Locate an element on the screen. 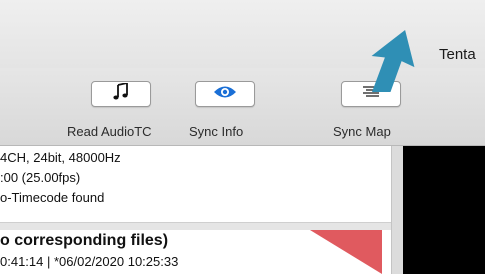  video-preview-panel is located at coordinates (444, 210).